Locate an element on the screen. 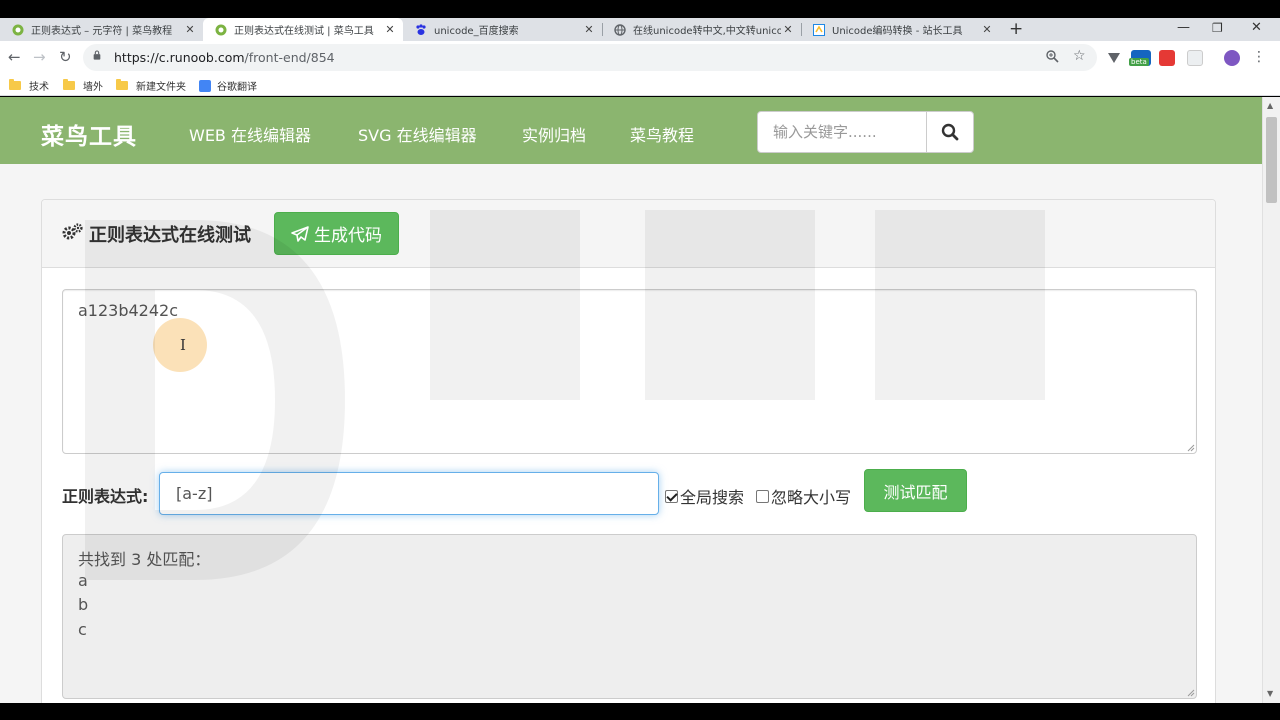 The image size is (1280, 720). global-search-label: 全局搜索 is located at coordinates (712, 497).